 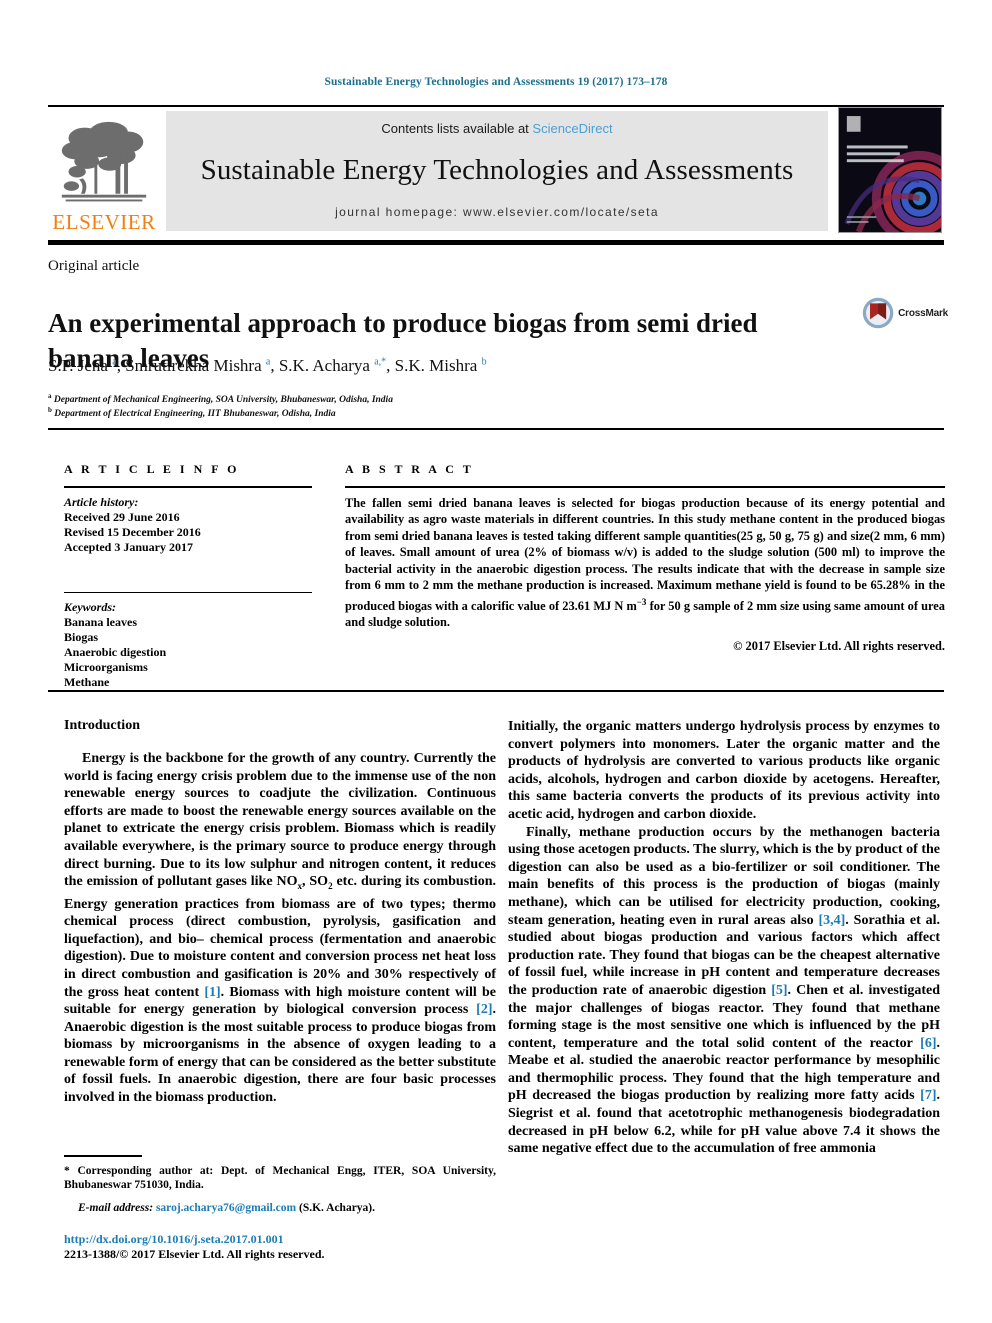 I want to click on citation-ref-3-4: [3,4], so click(x=831, y=920).